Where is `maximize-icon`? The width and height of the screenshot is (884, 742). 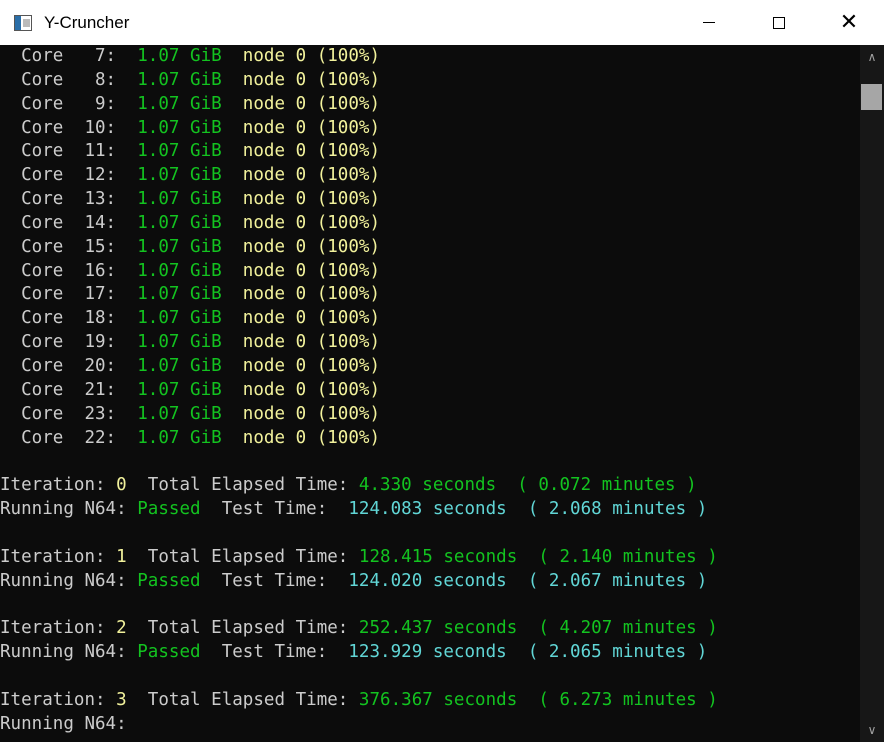
maximize-icon is located at coordinates (779, 22).